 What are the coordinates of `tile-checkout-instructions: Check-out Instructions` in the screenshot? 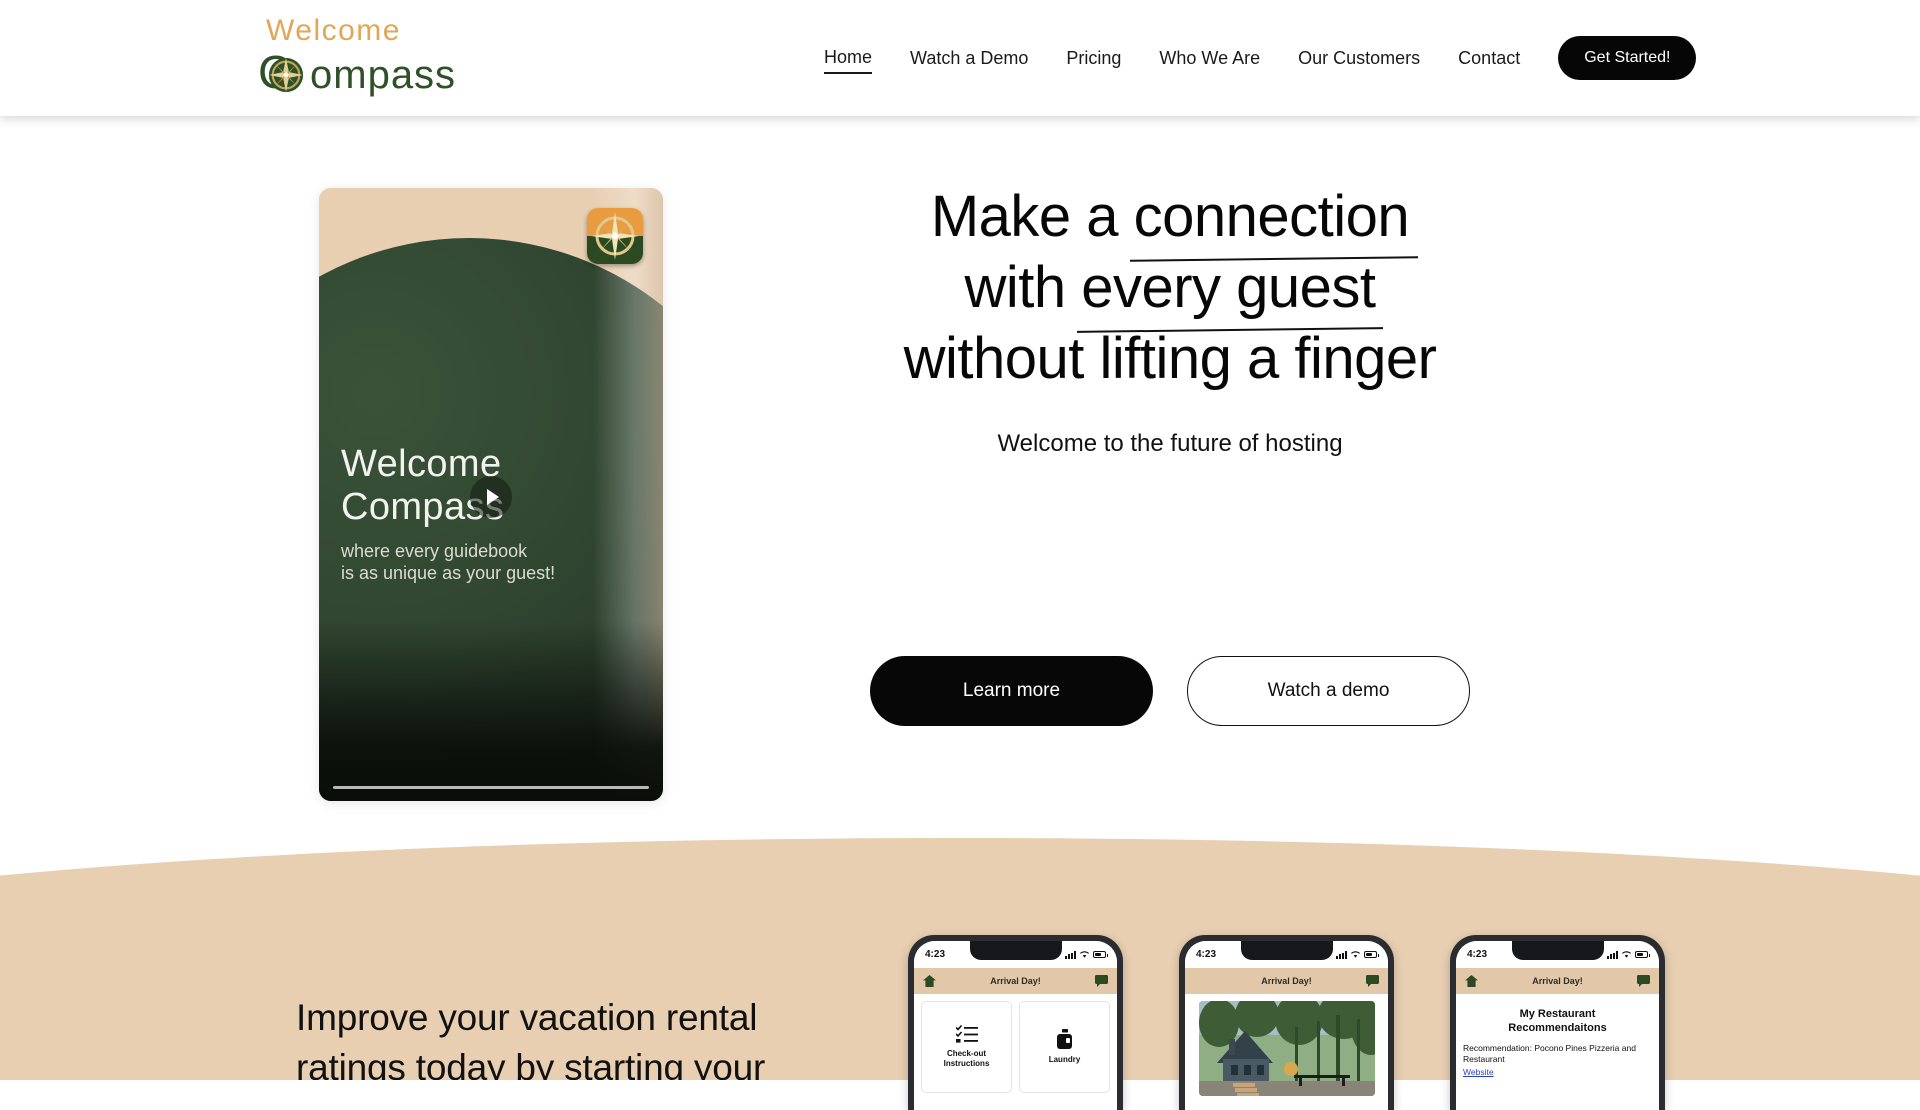 It's located at (966, 1047).